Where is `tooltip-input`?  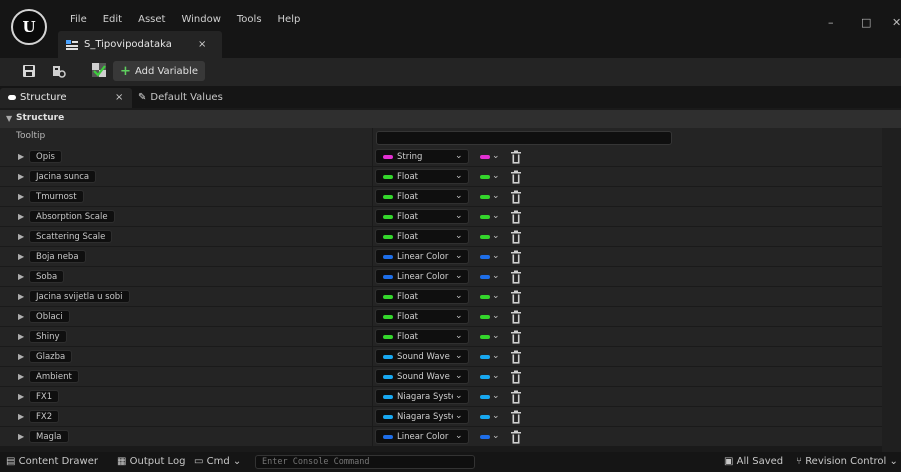 tooltip-input is located at coordinates (524, 138).